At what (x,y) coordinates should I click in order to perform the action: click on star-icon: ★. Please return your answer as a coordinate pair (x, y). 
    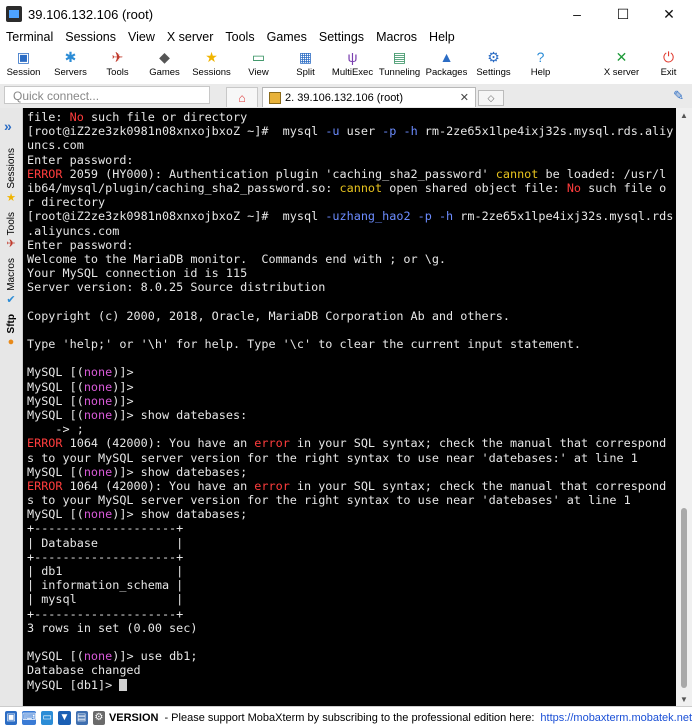
    Looking at the image, I should click on (11, 197).